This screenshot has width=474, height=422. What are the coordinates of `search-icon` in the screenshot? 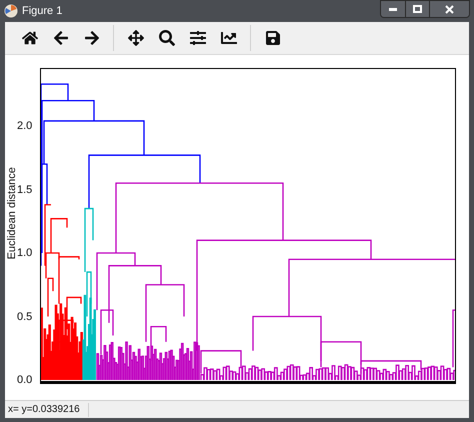 It's located at (166, 38).